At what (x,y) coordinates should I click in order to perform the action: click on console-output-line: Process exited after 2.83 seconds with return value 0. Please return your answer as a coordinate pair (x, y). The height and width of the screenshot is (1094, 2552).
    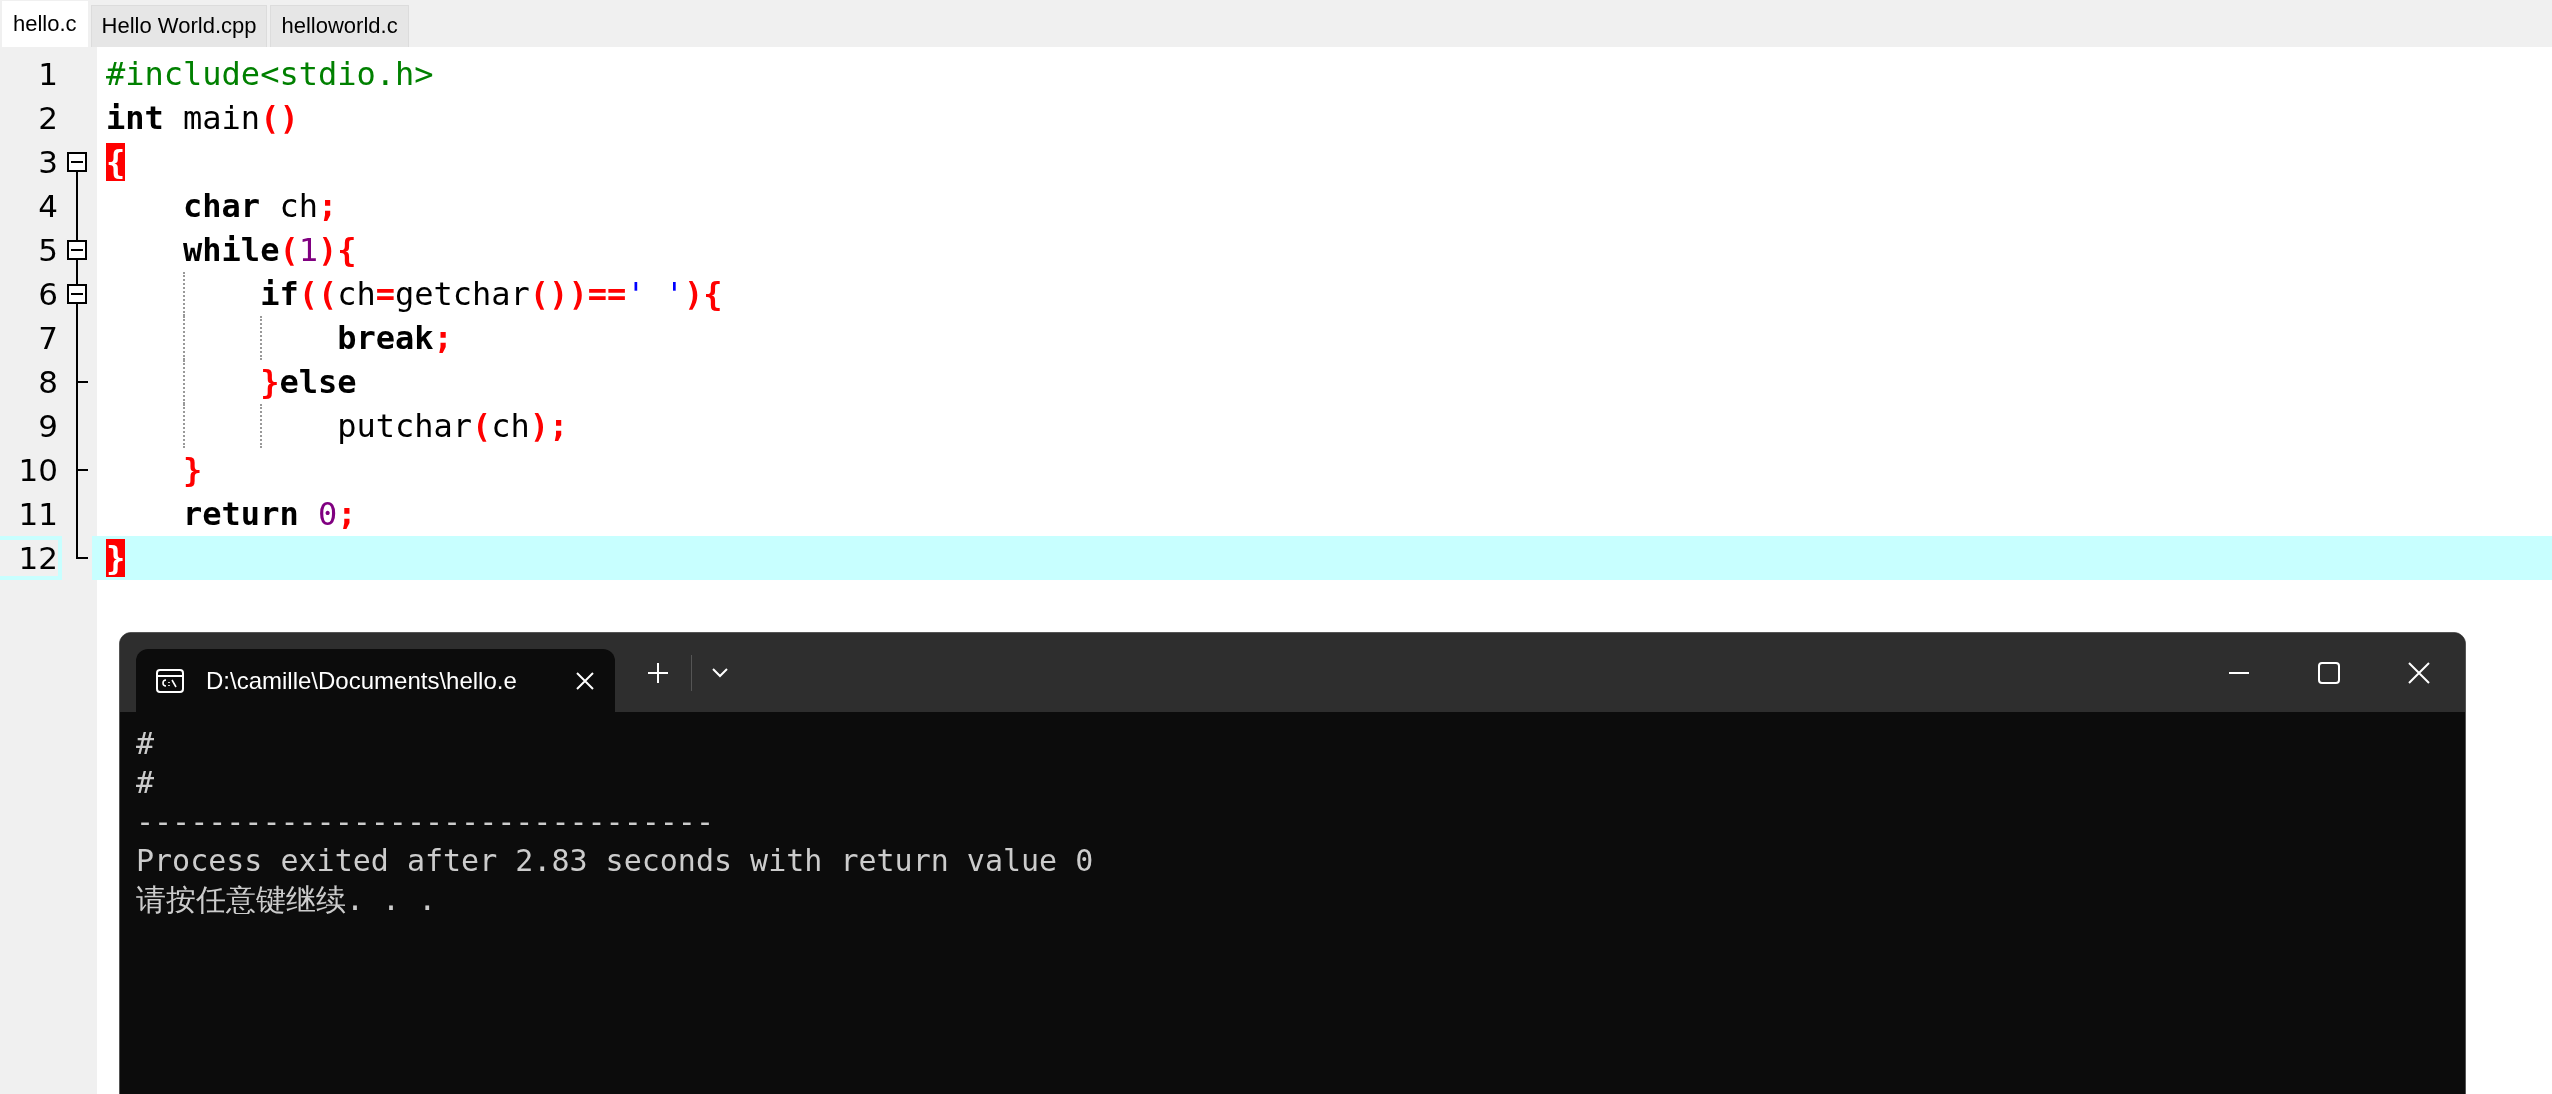
    Looking at the image, I should click on (615, 861).